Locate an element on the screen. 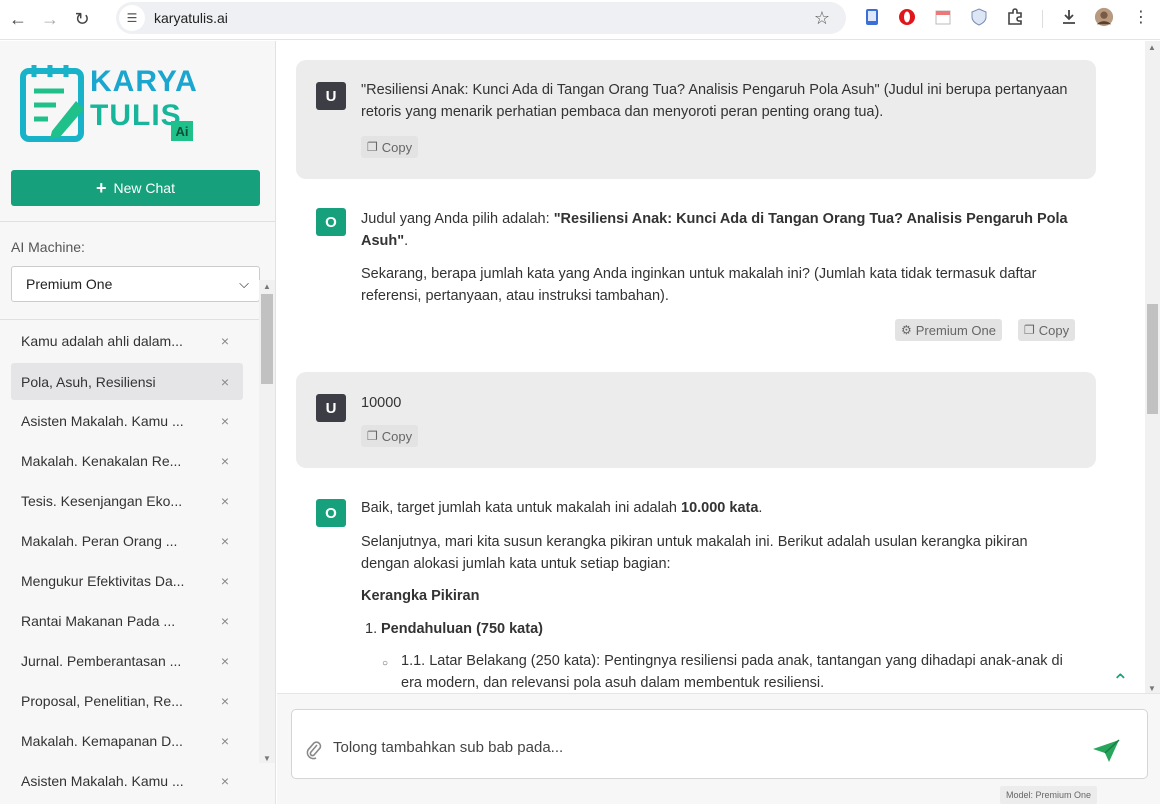 The image size is (1160, 804). history-item: Mengukur Efektivitas Da... × is located at coordinates (127, 580).